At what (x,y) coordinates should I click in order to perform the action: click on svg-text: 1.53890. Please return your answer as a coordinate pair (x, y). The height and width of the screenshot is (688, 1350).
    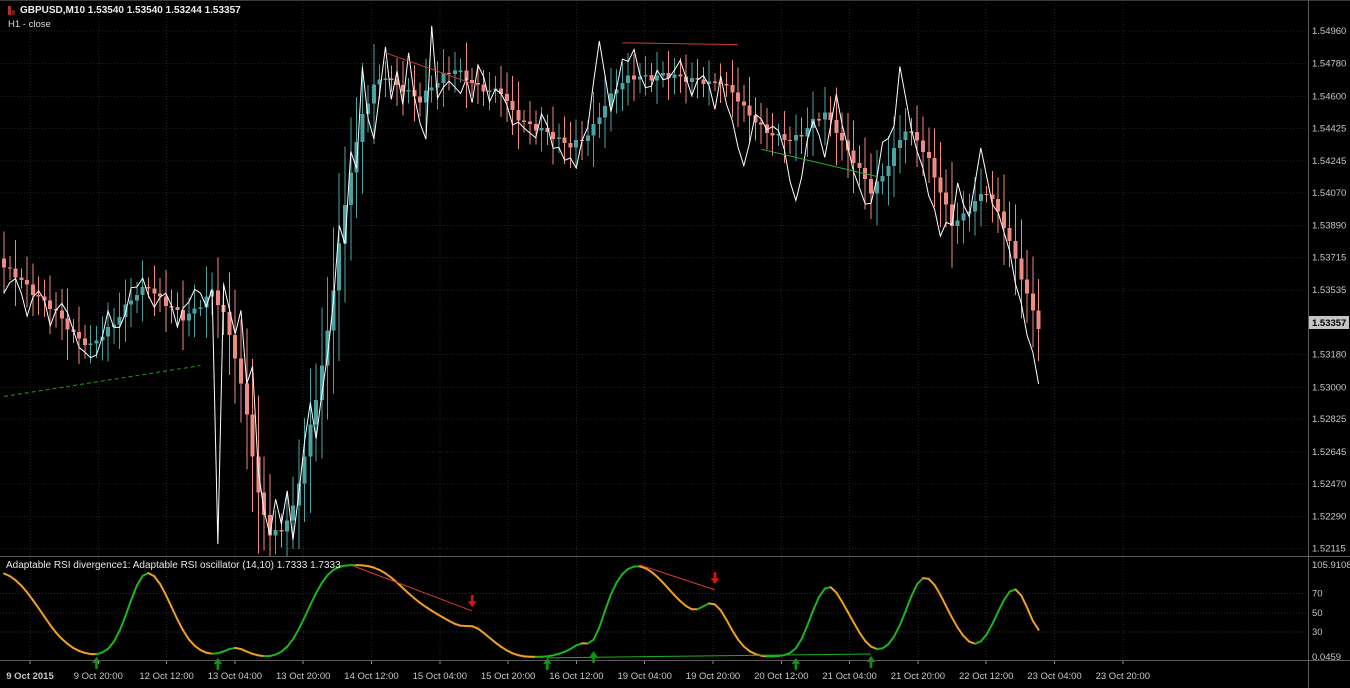
    Looking at the image, I should click on (1329, 226).